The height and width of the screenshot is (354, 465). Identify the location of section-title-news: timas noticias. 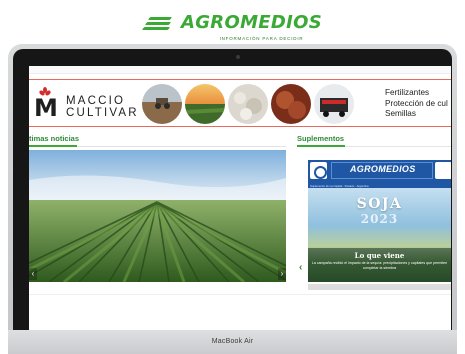
(54, 138).